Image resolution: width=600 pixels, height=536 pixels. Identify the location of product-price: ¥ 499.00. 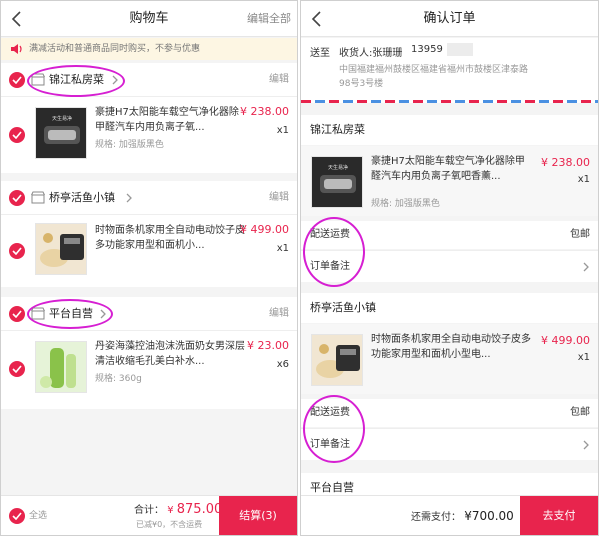
(264, 229).